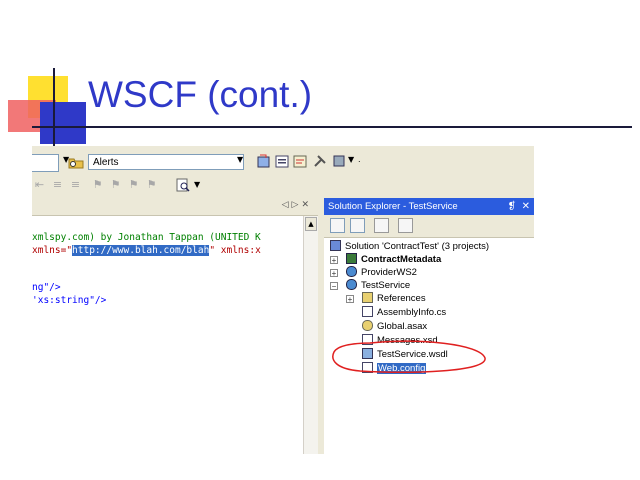  I want to click on editor-scrollbar: ▲, so click(310, 335).